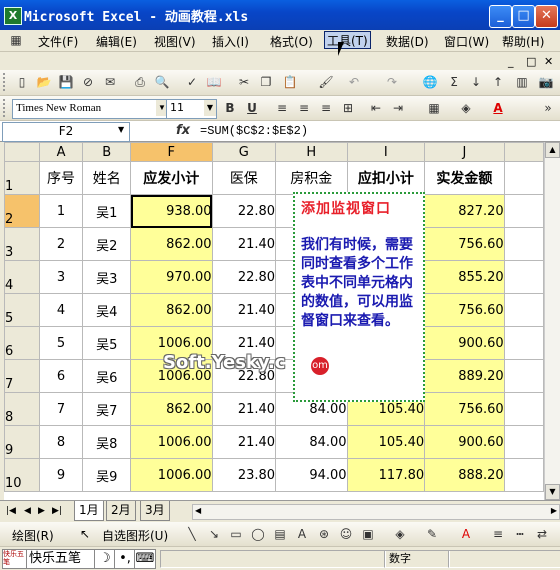 This screenshot has height=570, width=560. What do you see at coordinates (16, 40) in the screenshot?
I see `workbook-icon: ▦` at bounding box center [16, 40].